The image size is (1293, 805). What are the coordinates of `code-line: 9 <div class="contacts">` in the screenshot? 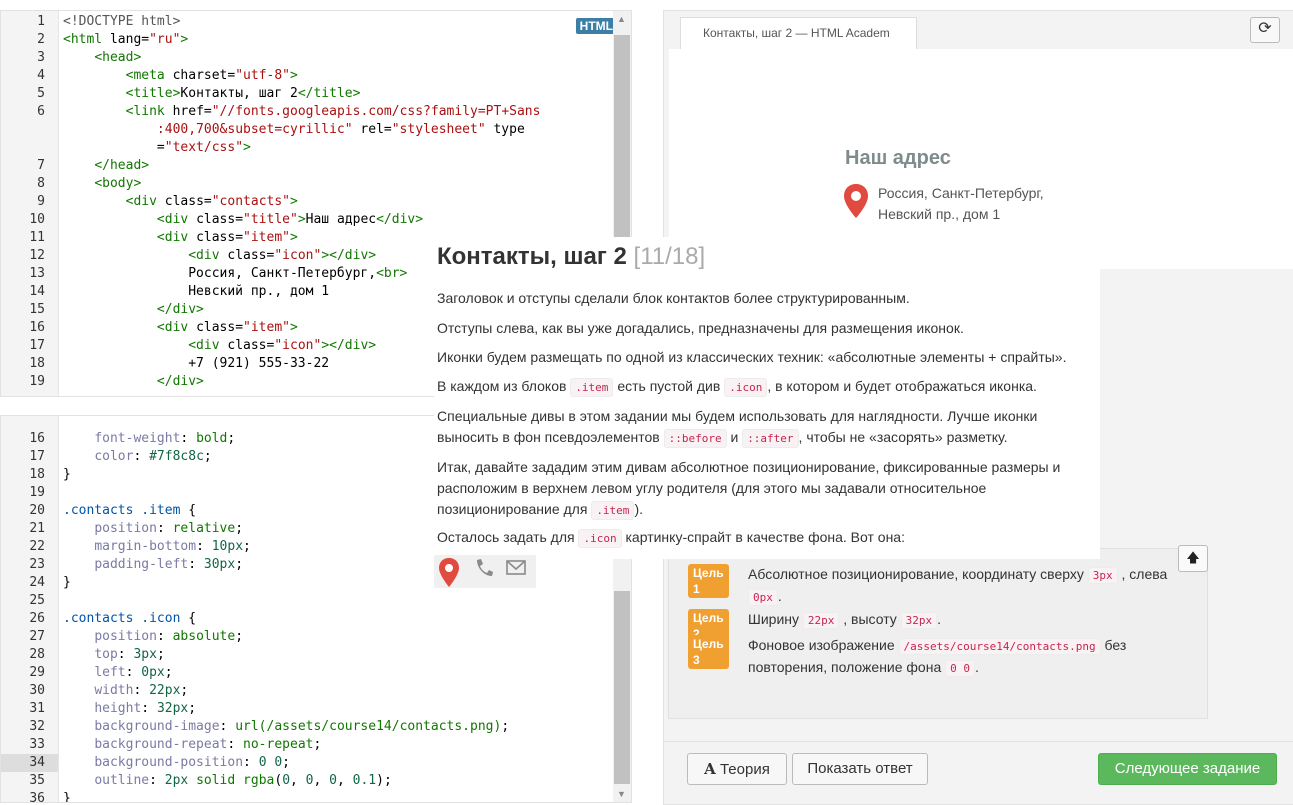 It's located at (307, 202).